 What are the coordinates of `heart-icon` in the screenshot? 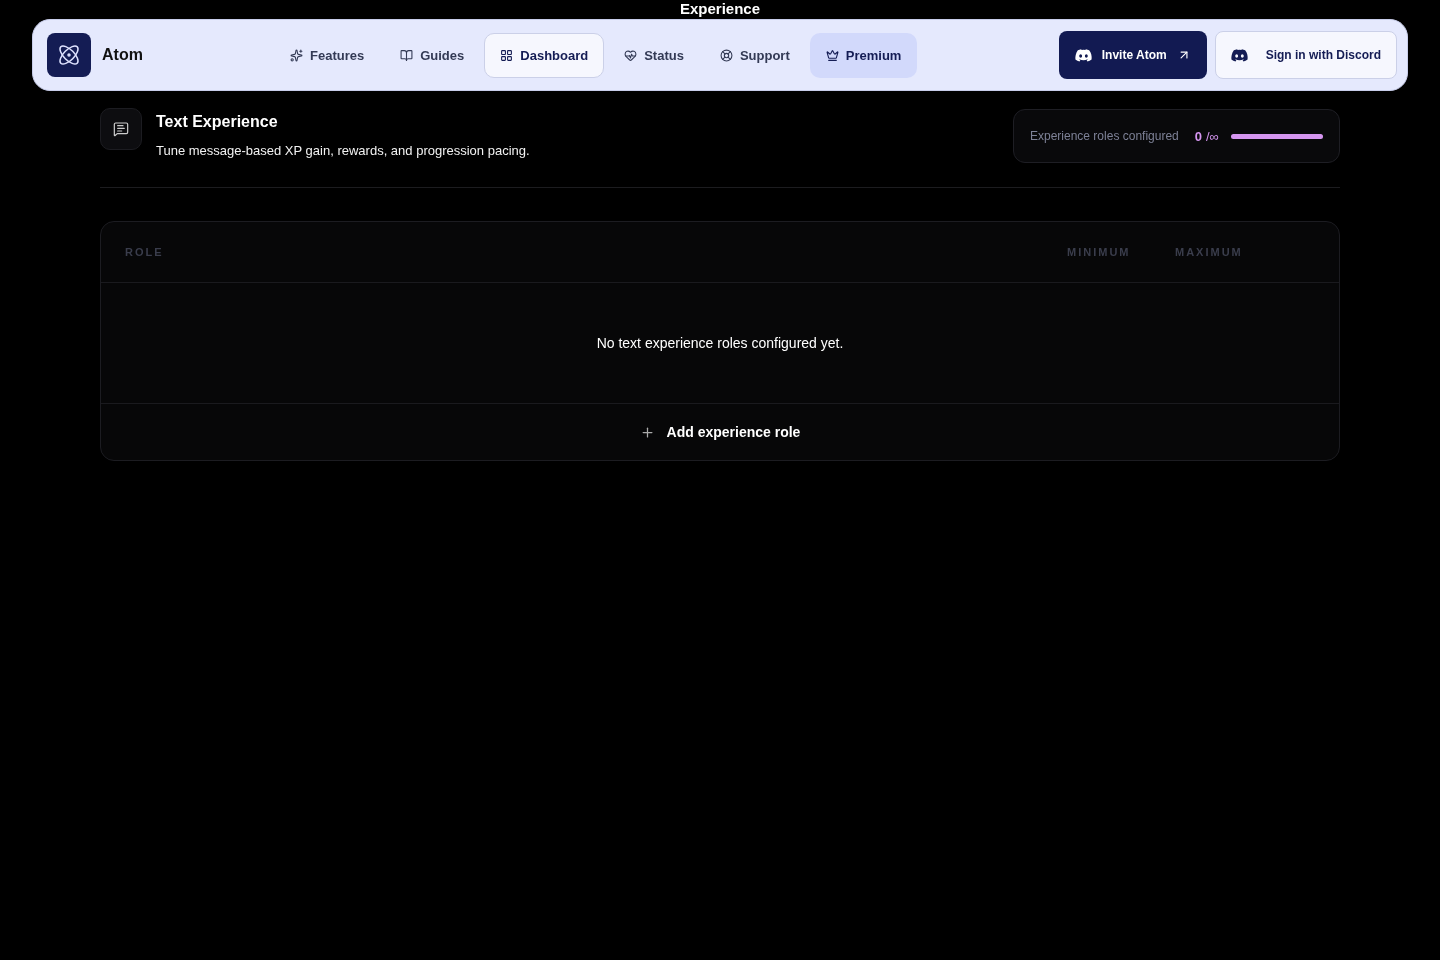 It's located at (631, 55).